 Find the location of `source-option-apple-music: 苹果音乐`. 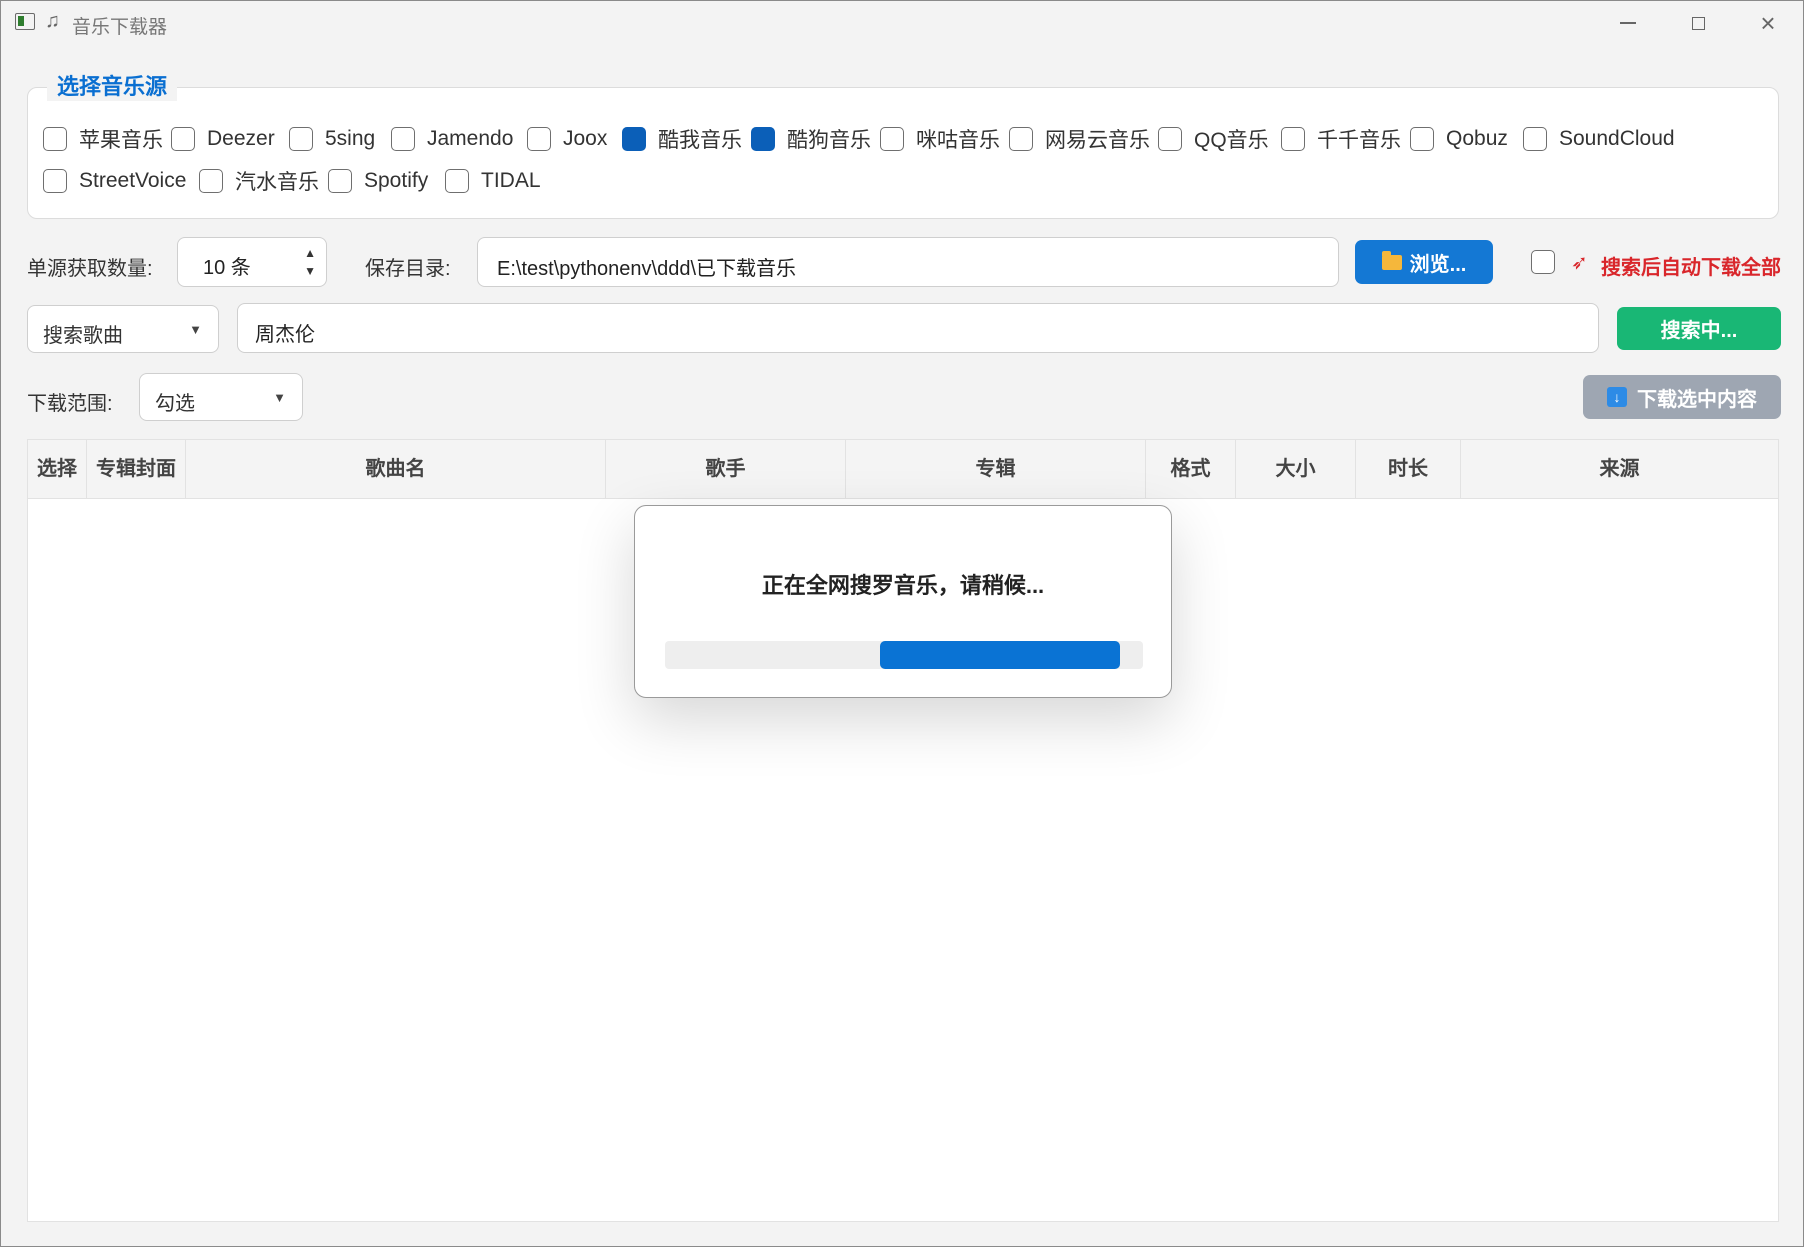

source-option-apple-music: 苹果音乐 is located at coordinates (103, 139).